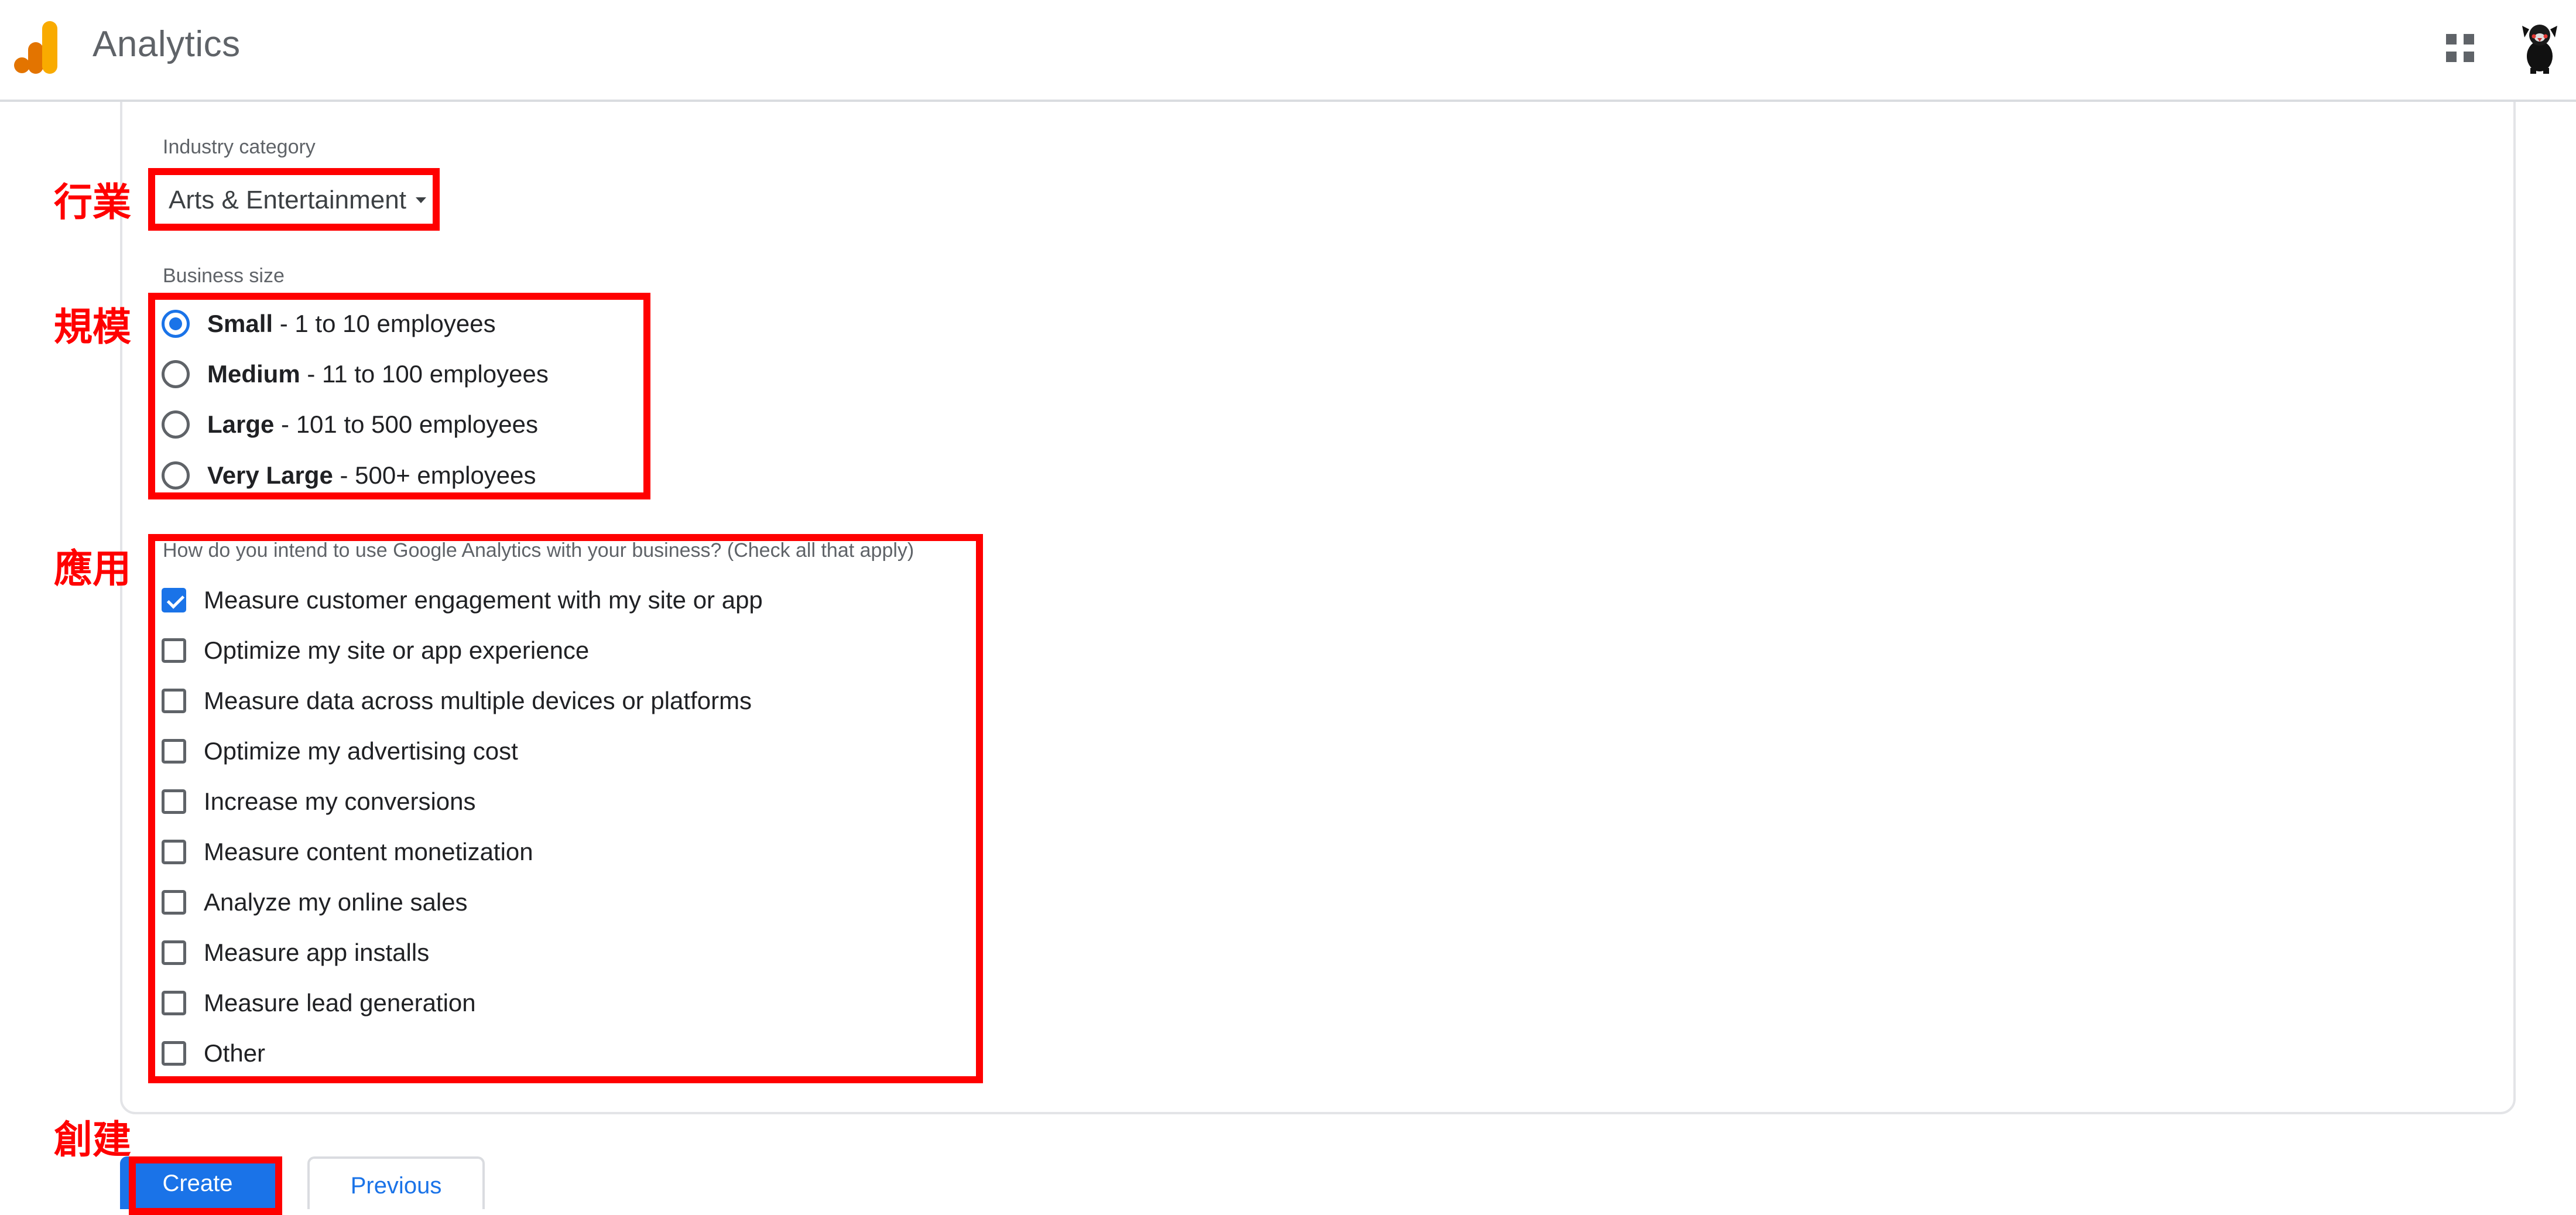 Image resolution: width=2576 pixels, height=1215 pixels. Describe the element at coordinates (239, 147) in the screenshot. I see `industry-category-label: Industry category` at that location.